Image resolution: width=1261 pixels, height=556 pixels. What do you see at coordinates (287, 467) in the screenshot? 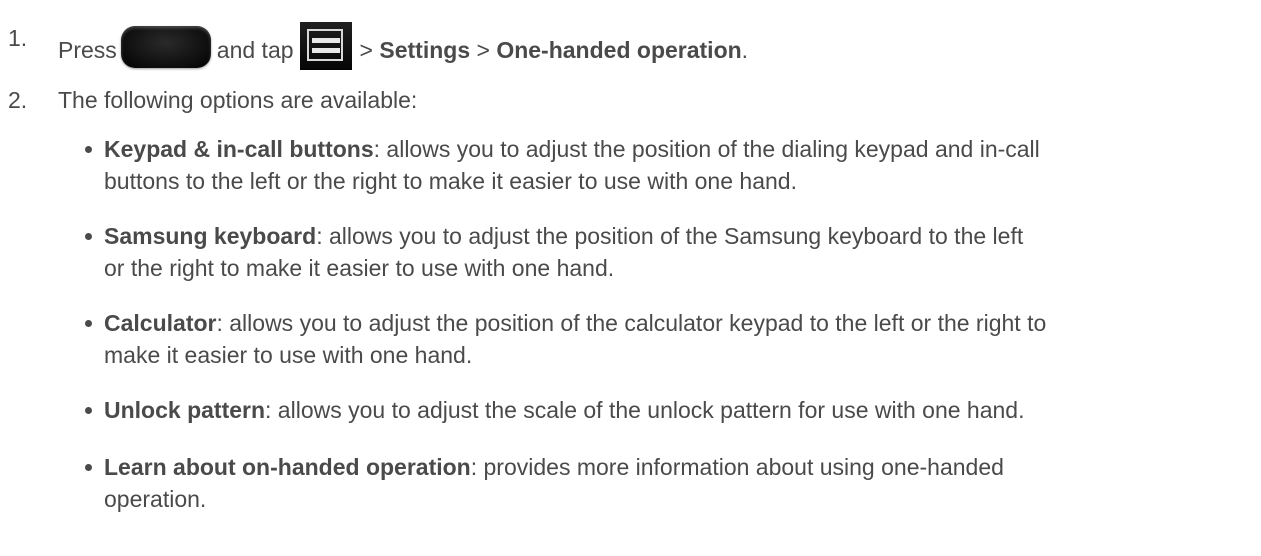
I see `option-title: Learn about on-handed operation` at bounding box center [287, 467].